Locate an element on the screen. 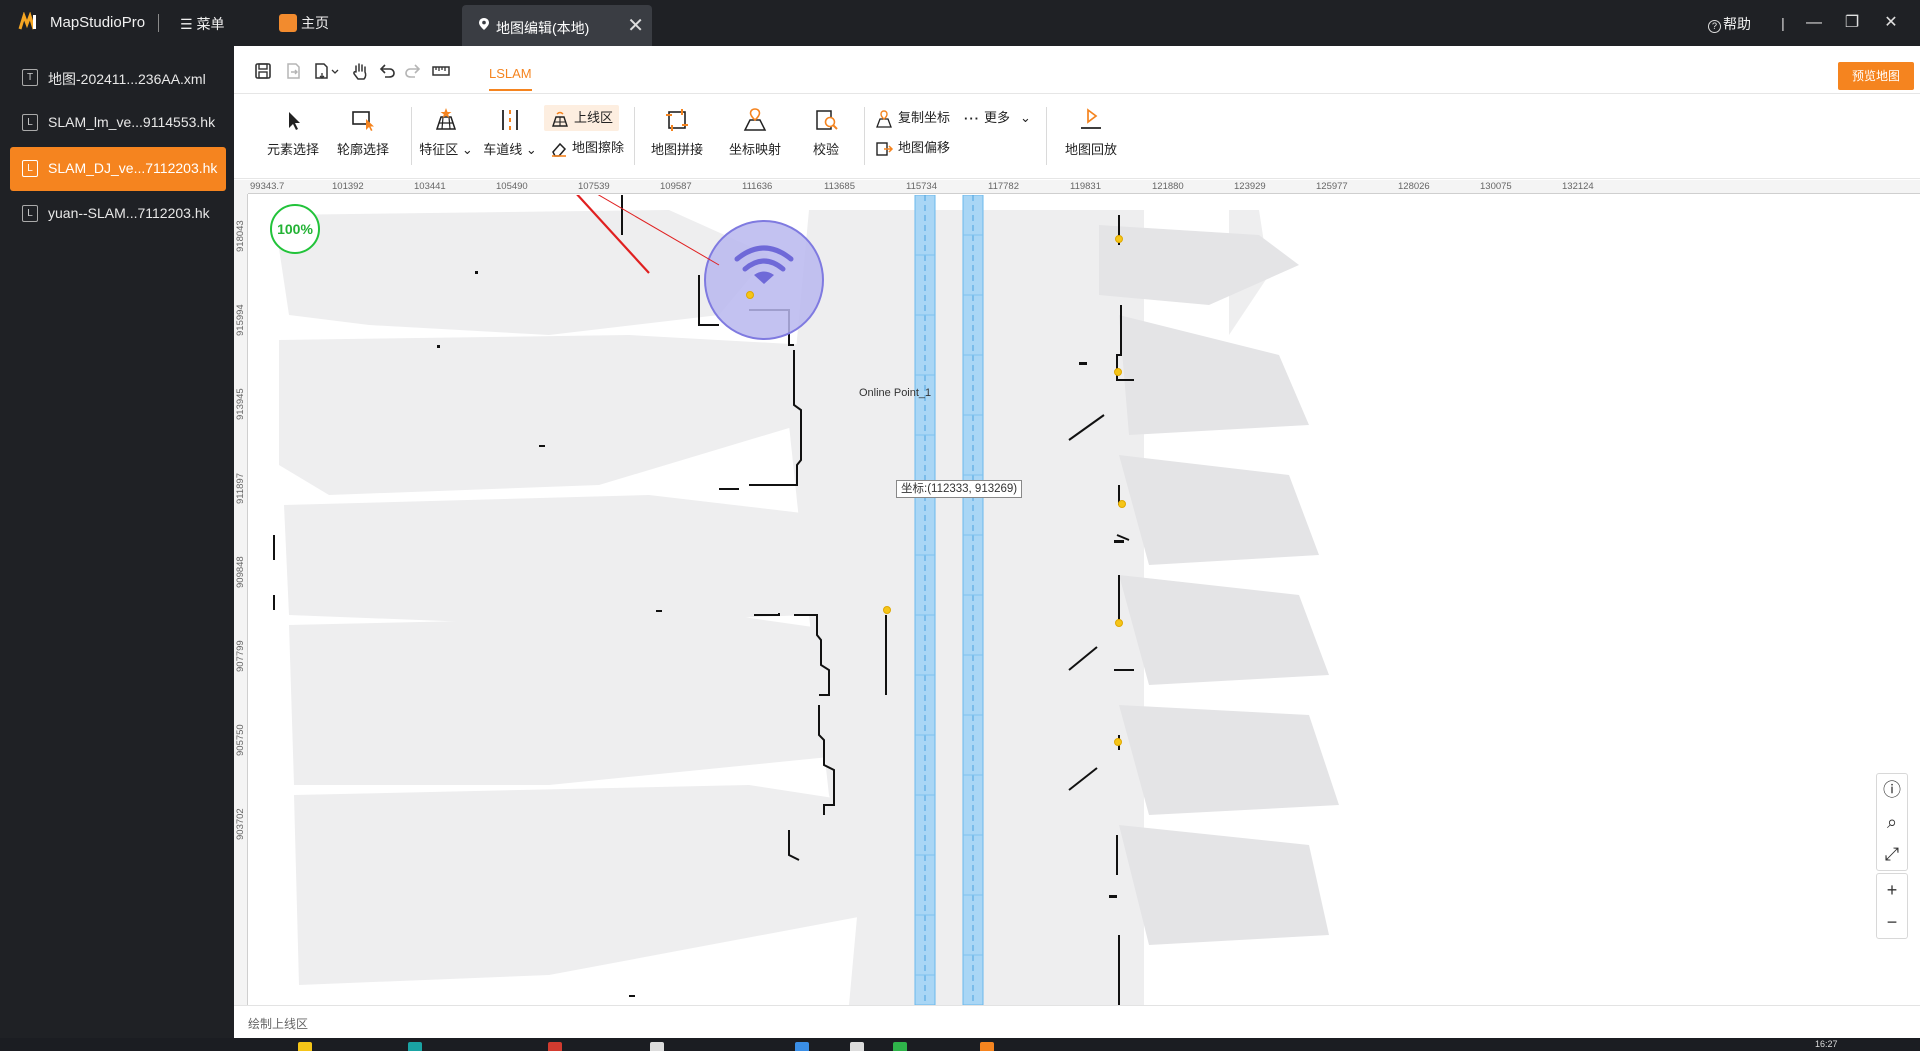 Image resolution: width=1920 pixels, height=1051 pixels. preview-map-button: 预览地图 is located at coordinates (1876, 76).